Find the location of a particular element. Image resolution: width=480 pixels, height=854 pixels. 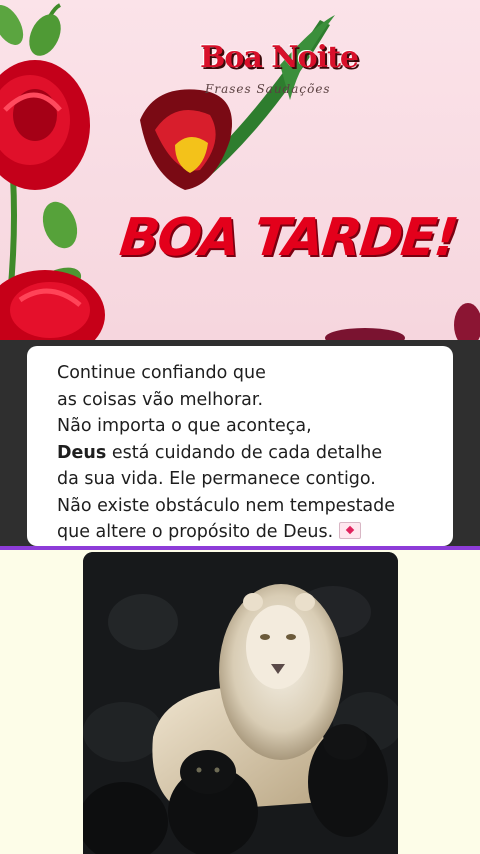

message-line: que altere o propósito de Deus. is located at coordinates (247, 532).